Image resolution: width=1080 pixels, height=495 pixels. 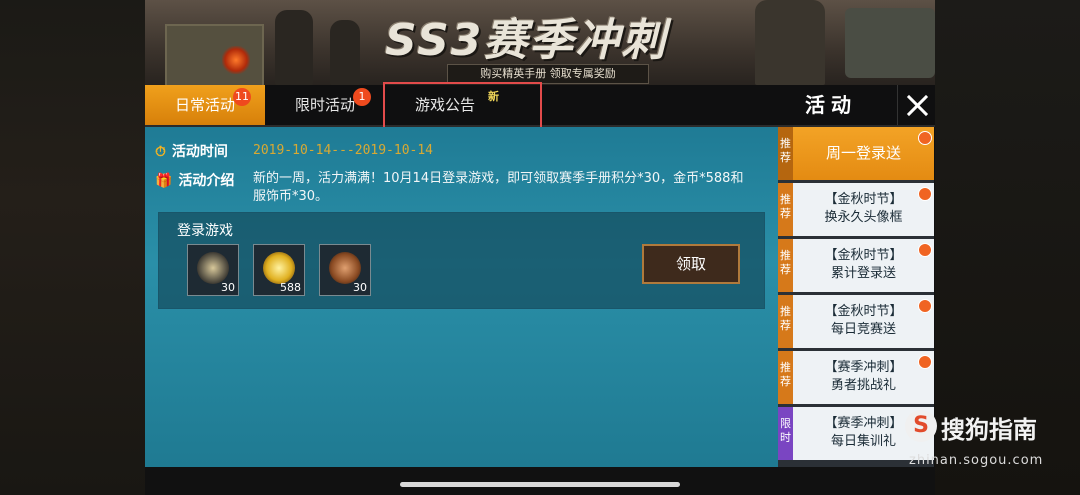 I want to click on reward-item: 588, so click(x=279, y=270).